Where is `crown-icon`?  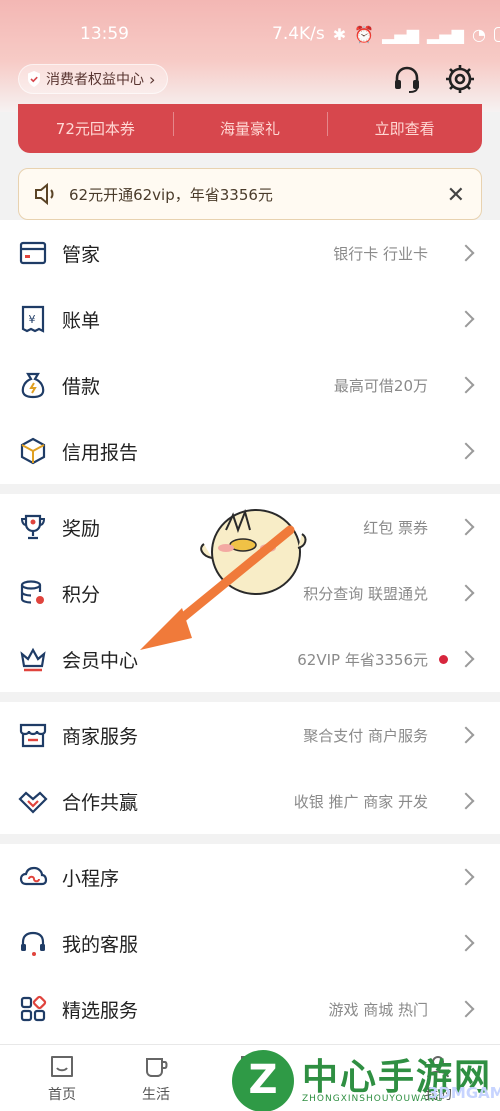
crown-icon is located at coordinates (33, 659).